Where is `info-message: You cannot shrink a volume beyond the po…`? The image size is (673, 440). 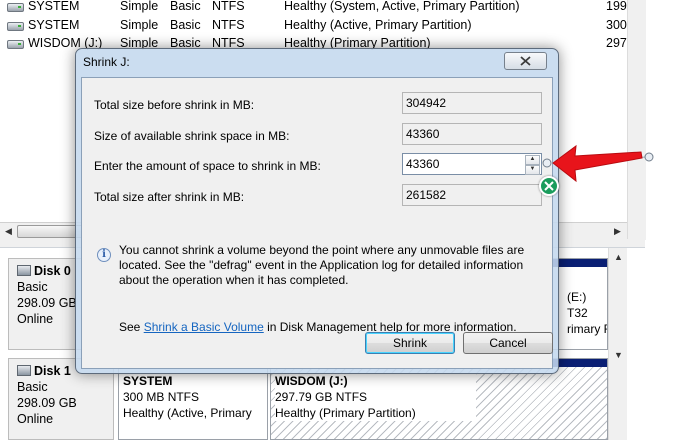
info-message: You cannot shrink a volume beyond the po… is located at coordinates (322, 265).